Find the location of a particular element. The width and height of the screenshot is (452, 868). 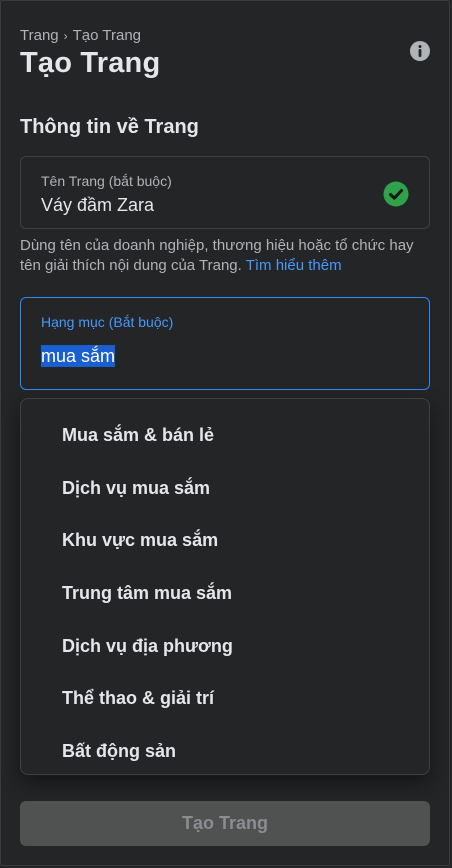

category-option: Dịch vụ địa phương is located at coordinates (225, 646).